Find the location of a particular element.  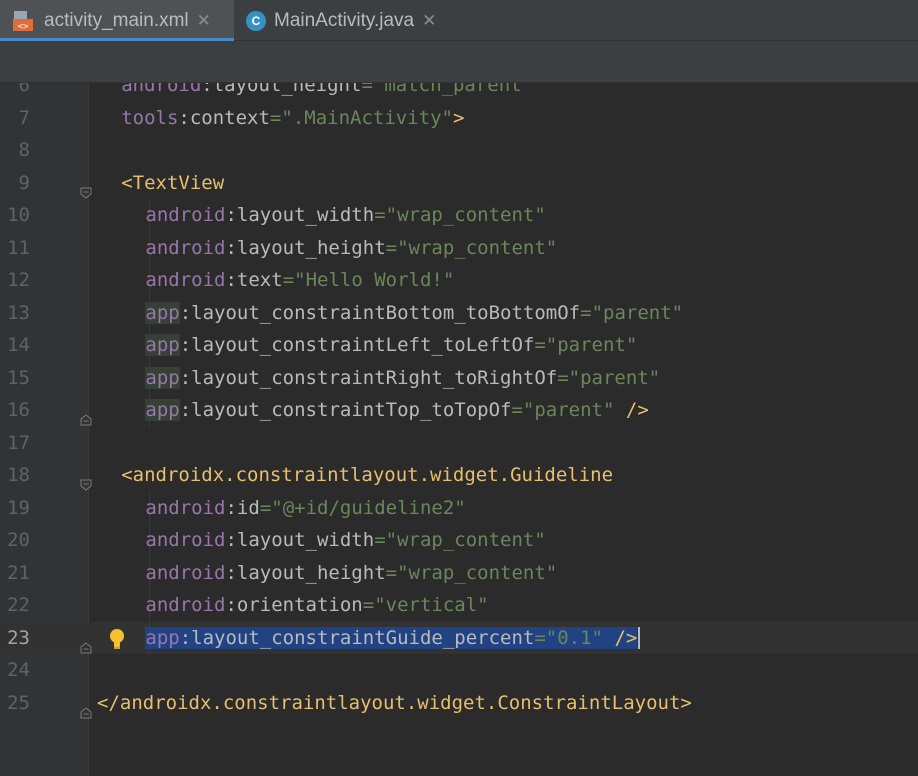

code-line: 6 android:layout_height="match_parent" is located at coordinates (459, 92).